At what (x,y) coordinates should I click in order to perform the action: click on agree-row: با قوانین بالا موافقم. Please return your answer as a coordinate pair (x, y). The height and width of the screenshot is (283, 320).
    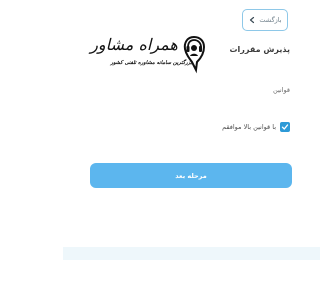
    Looking at the image, I should click on (256, 127).